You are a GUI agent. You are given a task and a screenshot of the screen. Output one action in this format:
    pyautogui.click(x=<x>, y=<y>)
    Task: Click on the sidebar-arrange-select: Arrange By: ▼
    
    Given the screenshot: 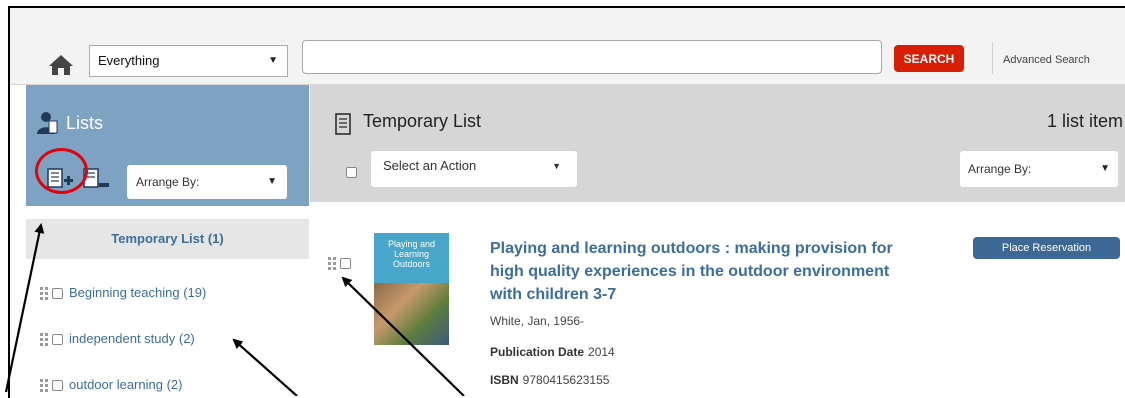 What is the action you would take?
    pyautogui.click(x=207, y=182)
    